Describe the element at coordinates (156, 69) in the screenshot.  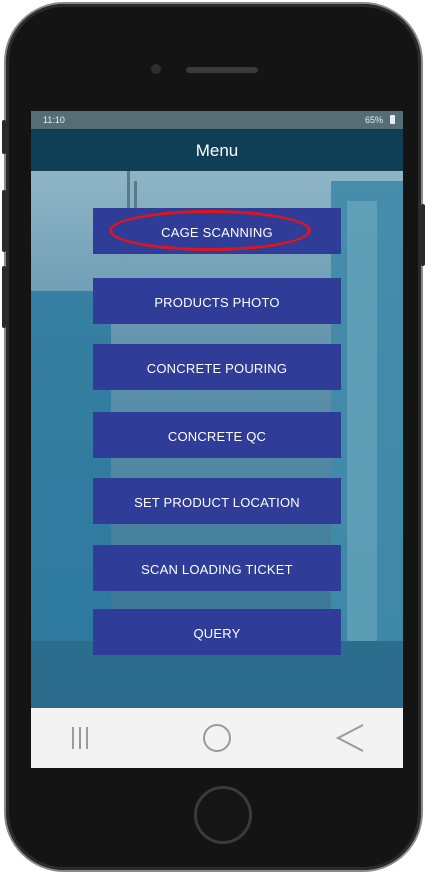
I see `front-camera` at that location.